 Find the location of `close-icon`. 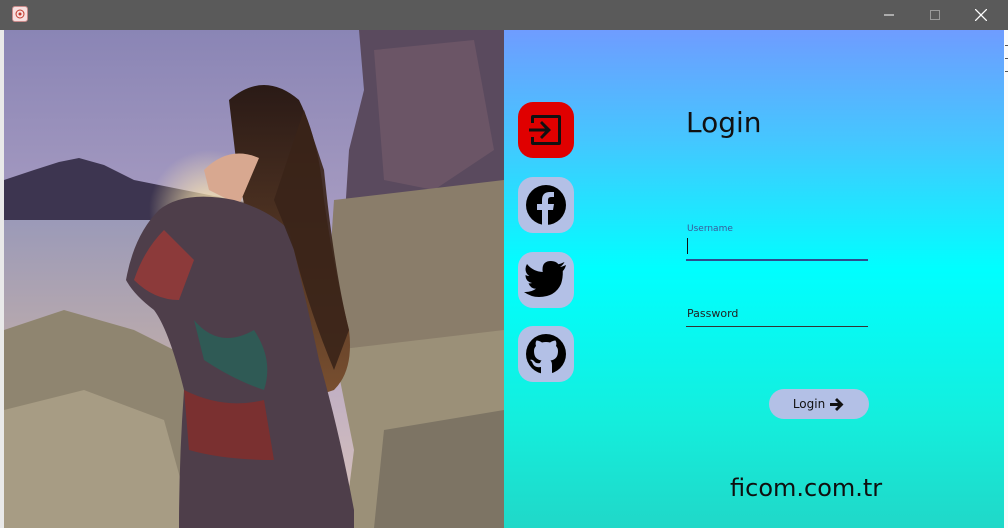

close-icon is located at coordinates (981, 15).